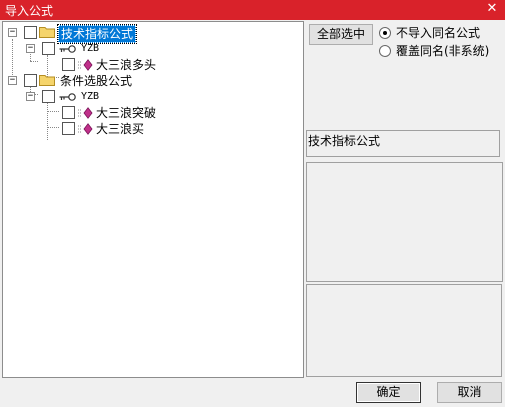  Describe the element at coordinates (153, 81) in the screenshot. I see `tree-node-stock-picking: − 条件选股公式` at that location.